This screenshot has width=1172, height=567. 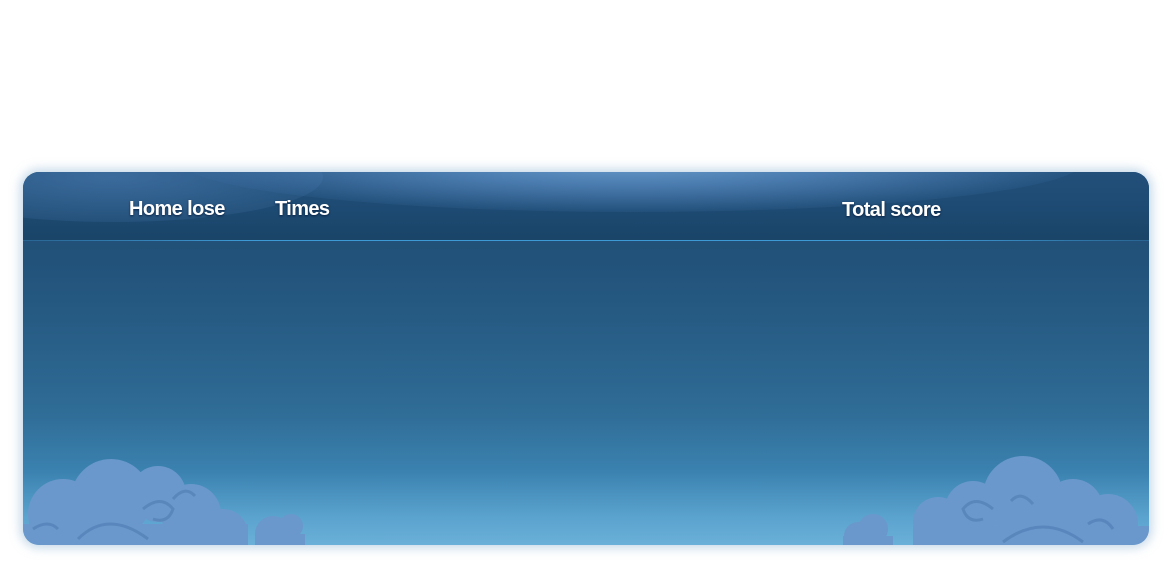 What do you see at coordinates (586, 206) in the screenshot?
I see `table-header: Home lose Times Total score` at bounding box center [586, 206].